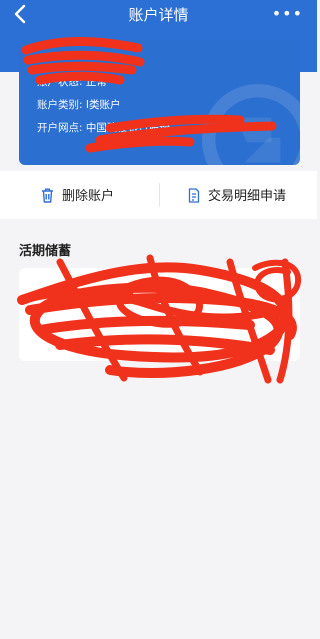  Describe the element at coordinates (247, 196) in the screenshot. I see `statement-request-label: 交易明细申请` at that location.